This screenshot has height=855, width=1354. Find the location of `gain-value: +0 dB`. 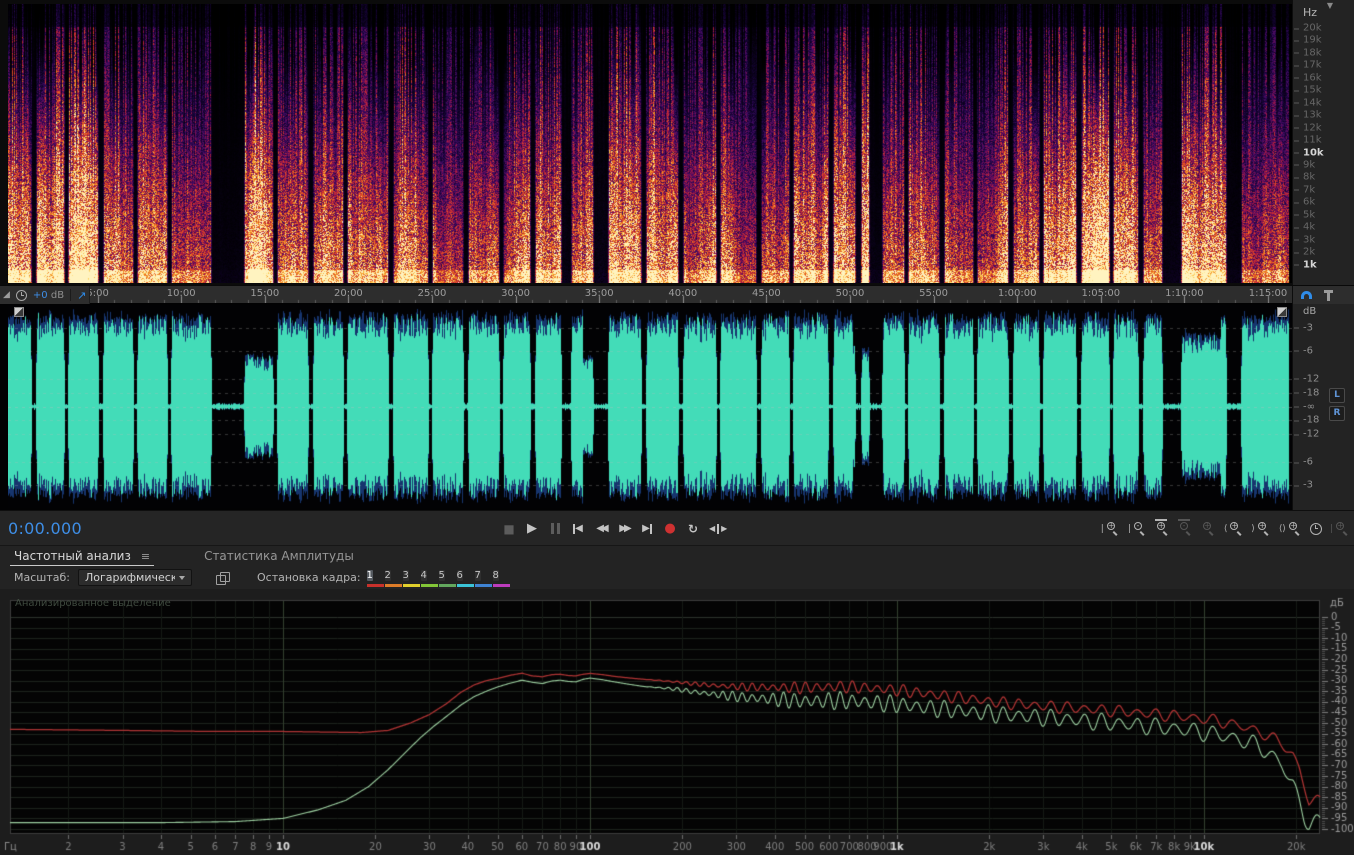

gain-value: +0 dB is located at coordinates (48, 295).